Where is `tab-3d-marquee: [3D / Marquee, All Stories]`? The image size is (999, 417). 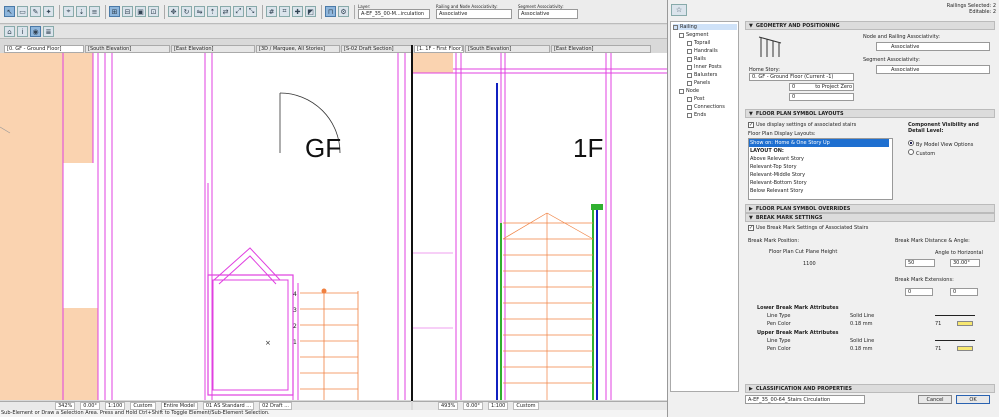
tab-3d-marquee: [3D / Marquee, All Stories] is located at coordinates (298, 49).